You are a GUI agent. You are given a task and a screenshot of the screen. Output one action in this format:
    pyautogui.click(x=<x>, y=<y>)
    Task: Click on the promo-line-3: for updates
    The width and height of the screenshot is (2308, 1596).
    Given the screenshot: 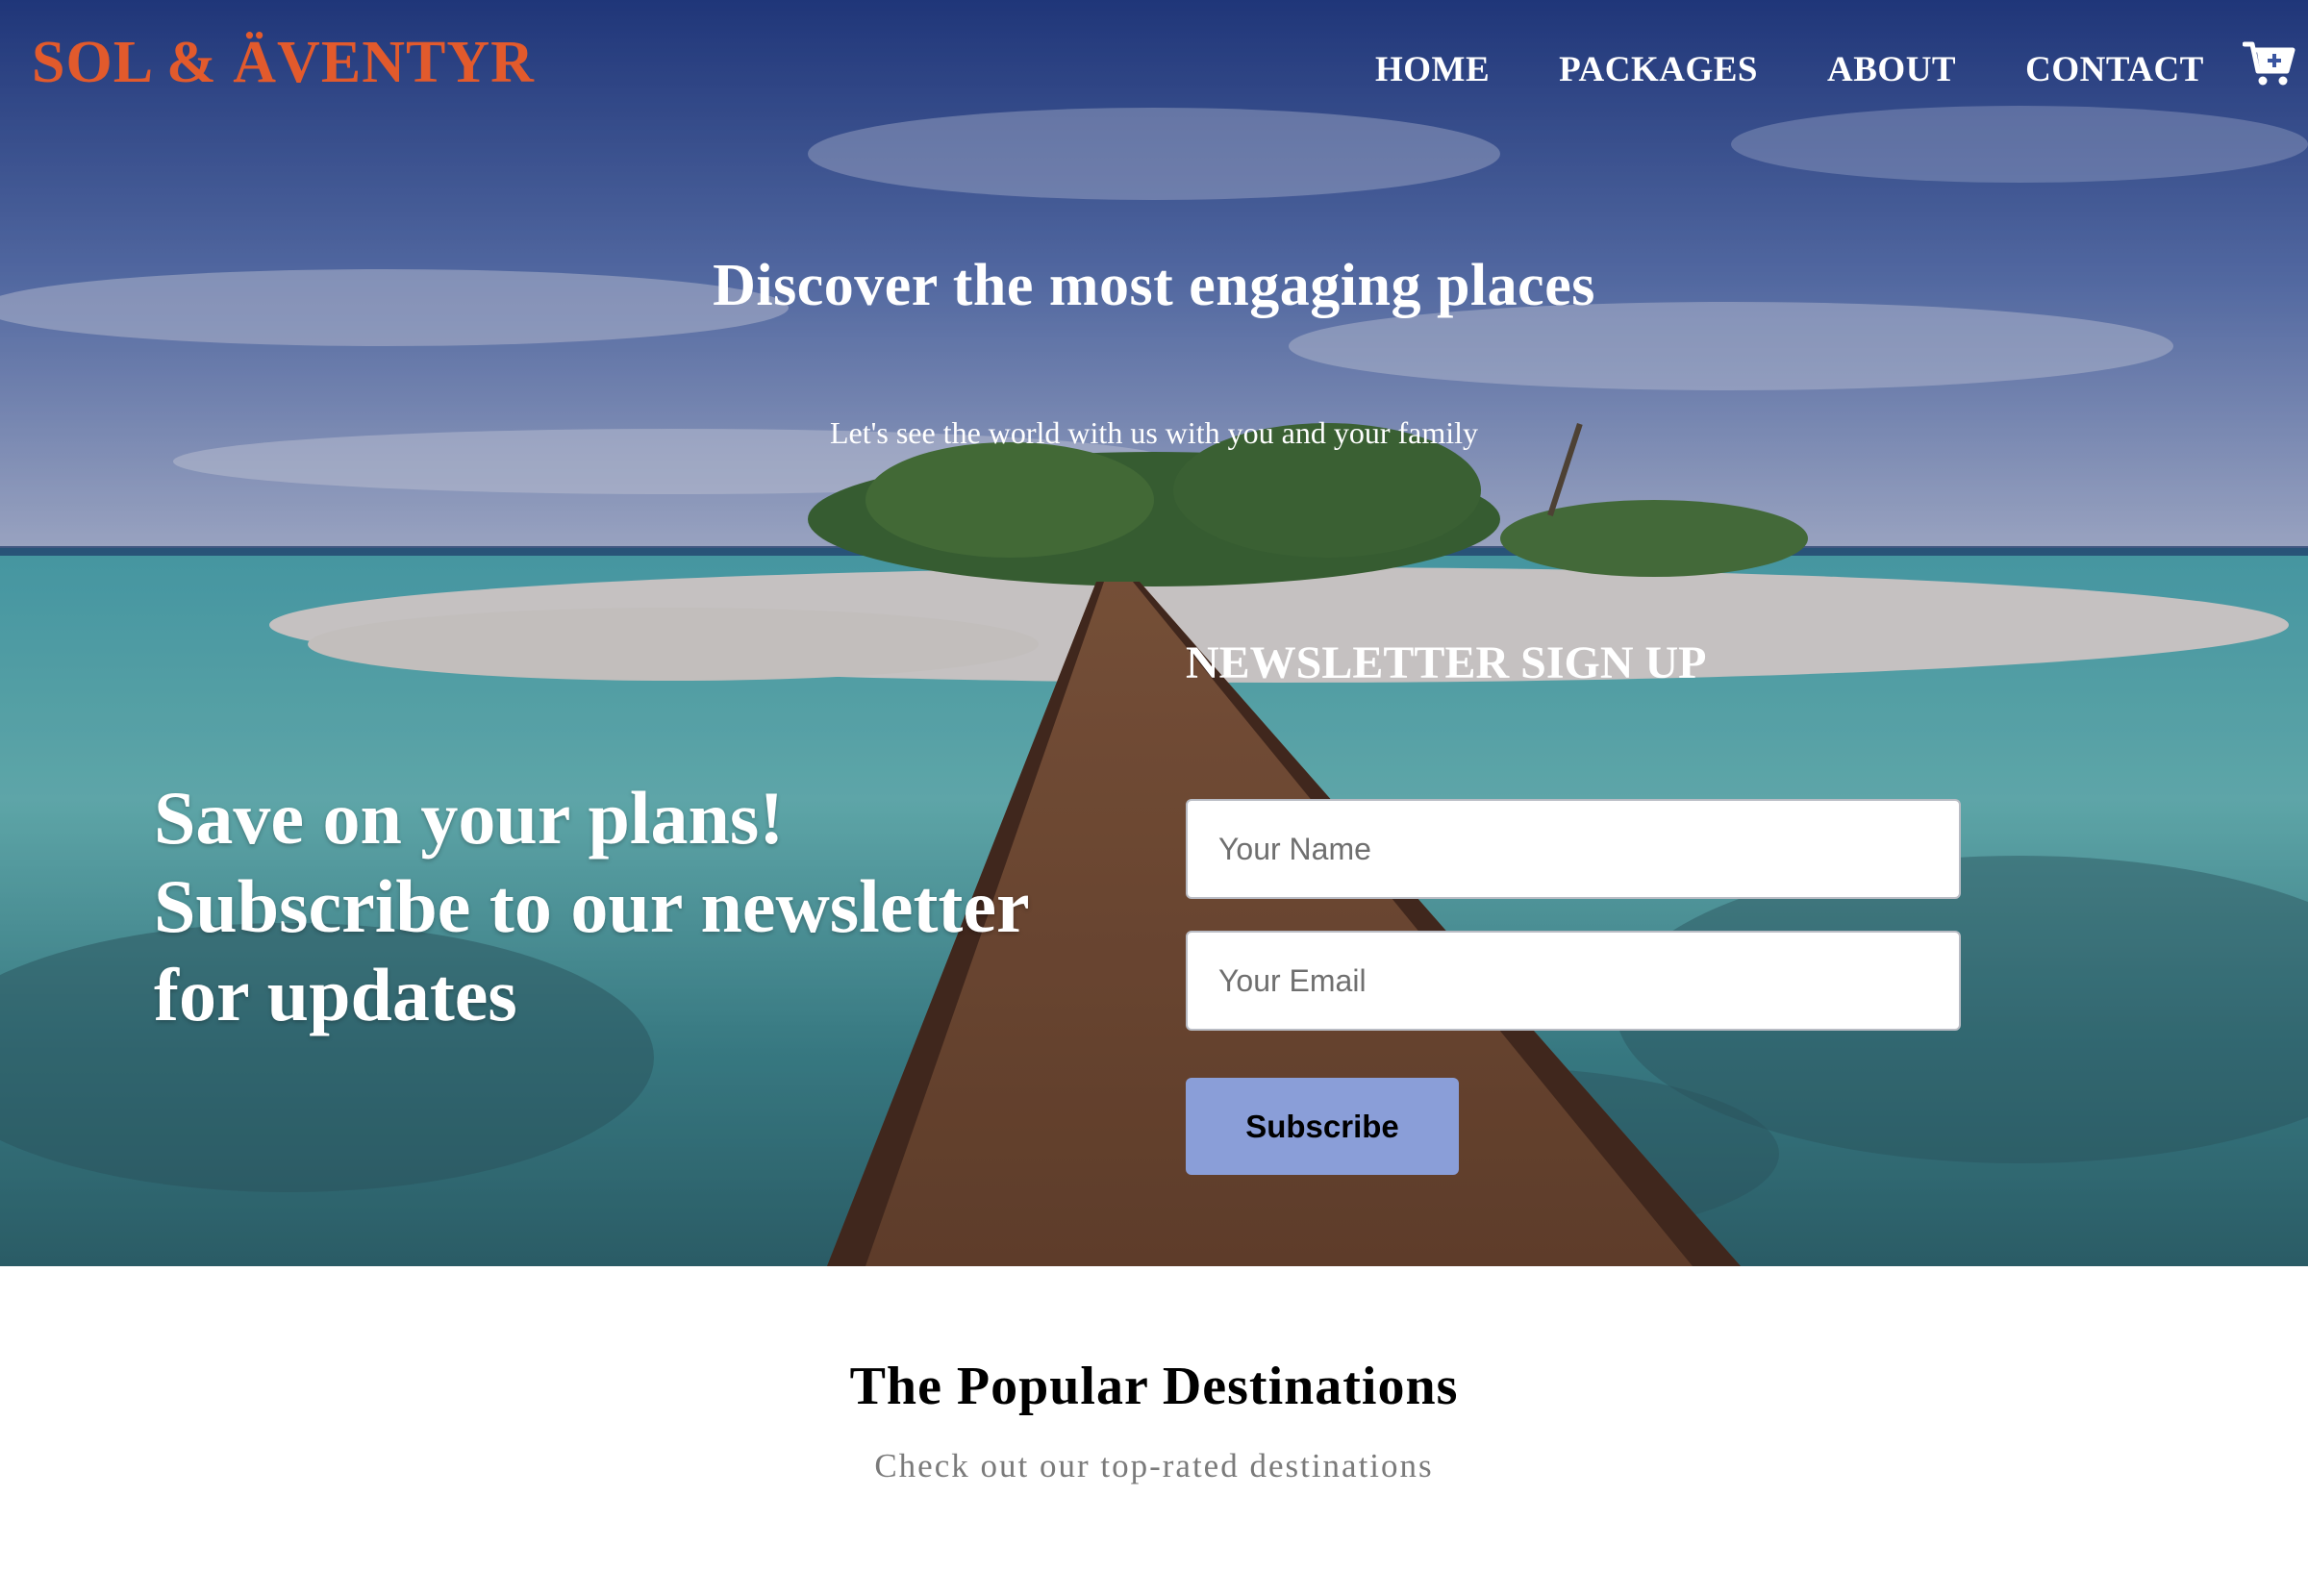 What is the action you would take?
    pyautogui.click(x=336, y=994)
    